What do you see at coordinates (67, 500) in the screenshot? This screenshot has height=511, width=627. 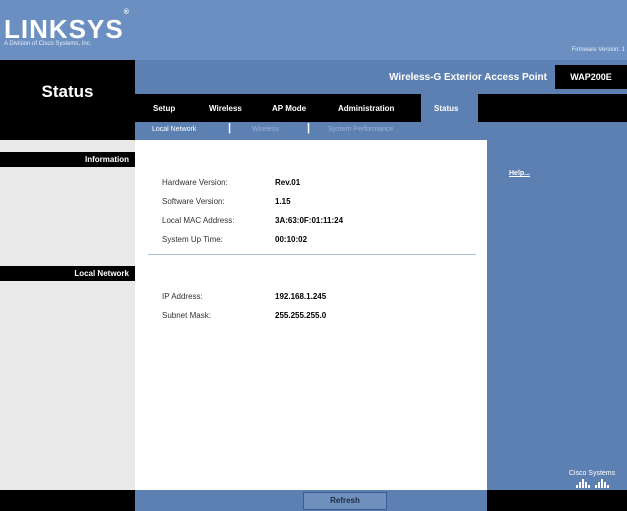 I see `footer-left` at bounding box center [67, 500].